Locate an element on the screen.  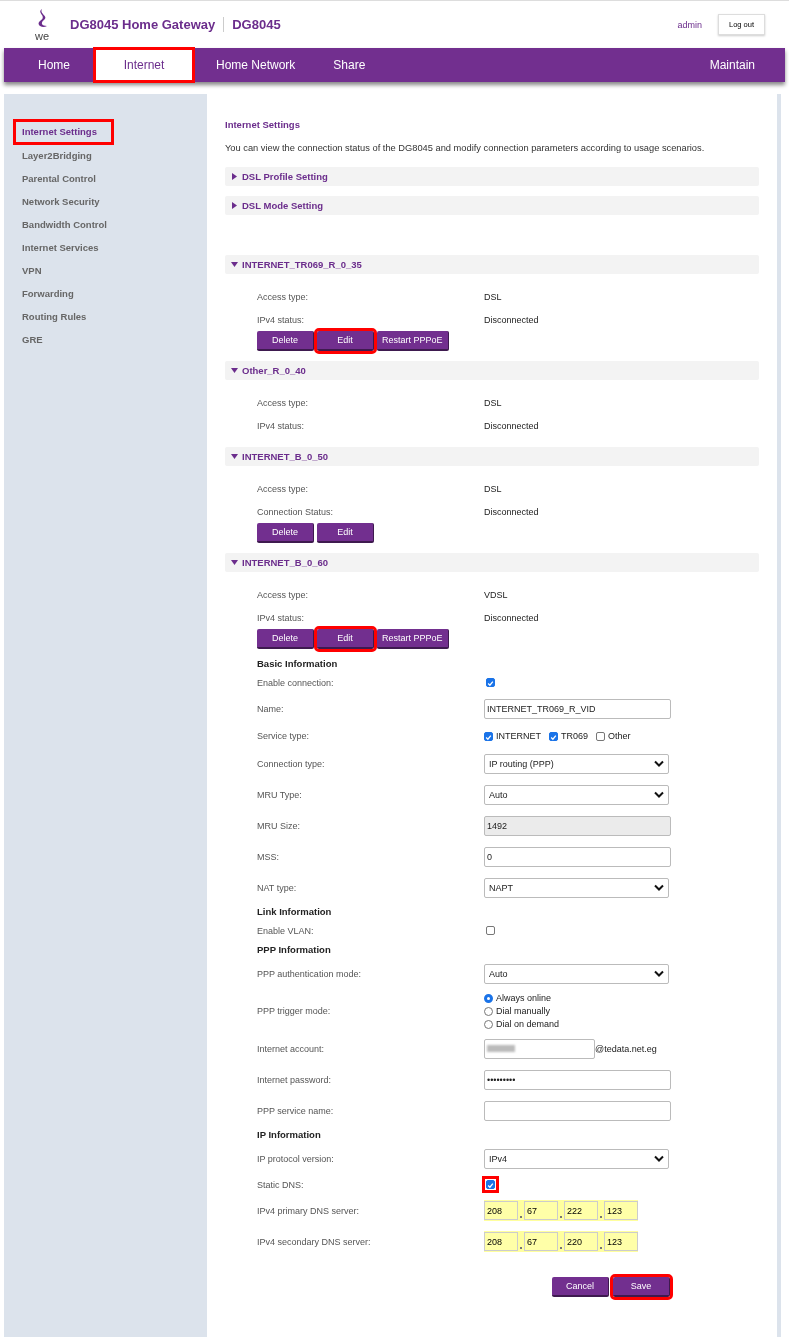
sidebar-item: Network Security is located at coordinates (105, 201).